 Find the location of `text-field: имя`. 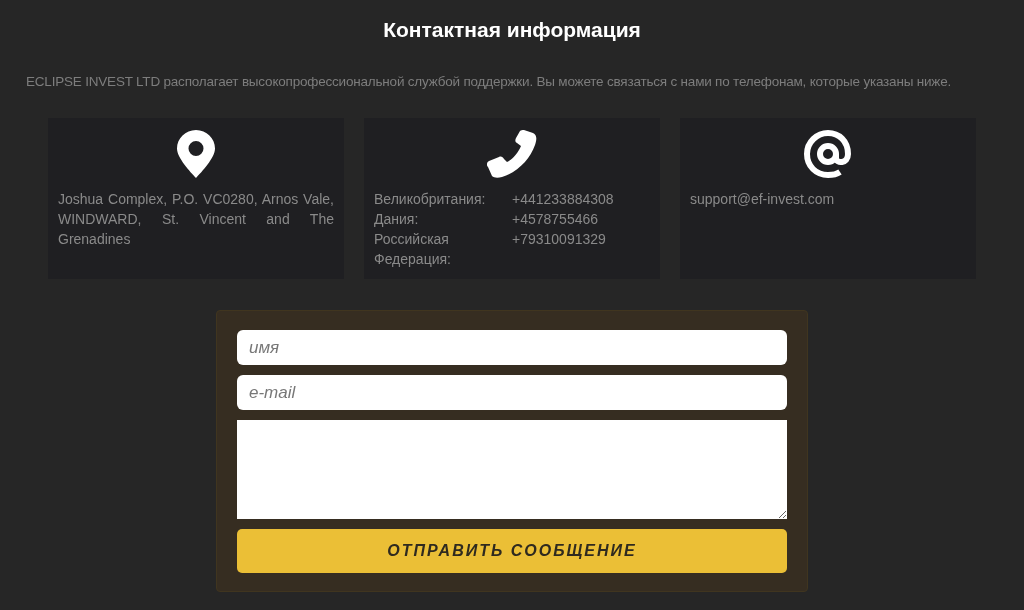

text-field: имя is located at coordinates (512, 347).